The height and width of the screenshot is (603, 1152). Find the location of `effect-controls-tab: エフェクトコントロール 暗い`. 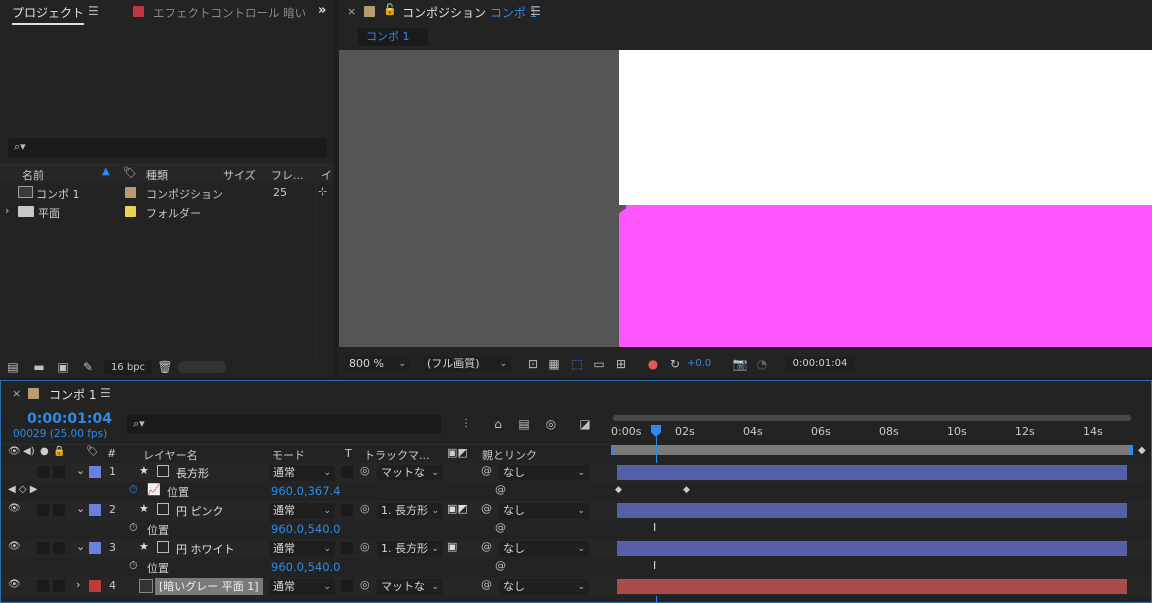

effect-controls-tab: エフェクトコントロール 暗い is located at coordinates (229, 13).